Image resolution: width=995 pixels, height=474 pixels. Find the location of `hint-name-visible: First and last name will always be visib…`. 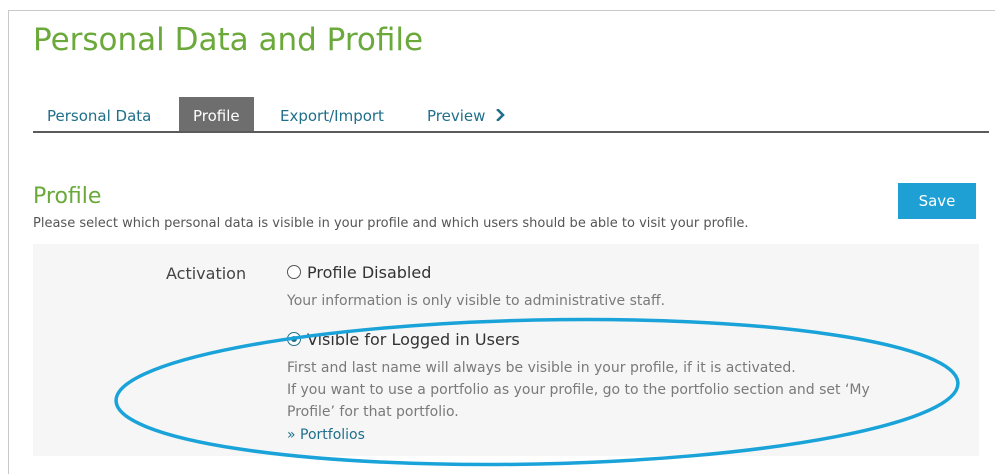

hint-name-visible: First and last name will always be visib… is located at coordinates (541, 368).